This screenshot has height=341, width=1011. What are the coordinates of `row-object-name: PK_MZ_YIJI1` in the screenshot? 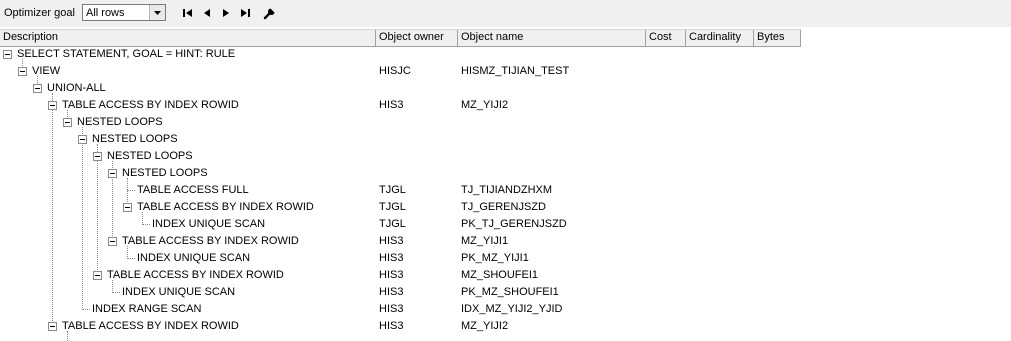 It's located at (495, 258).